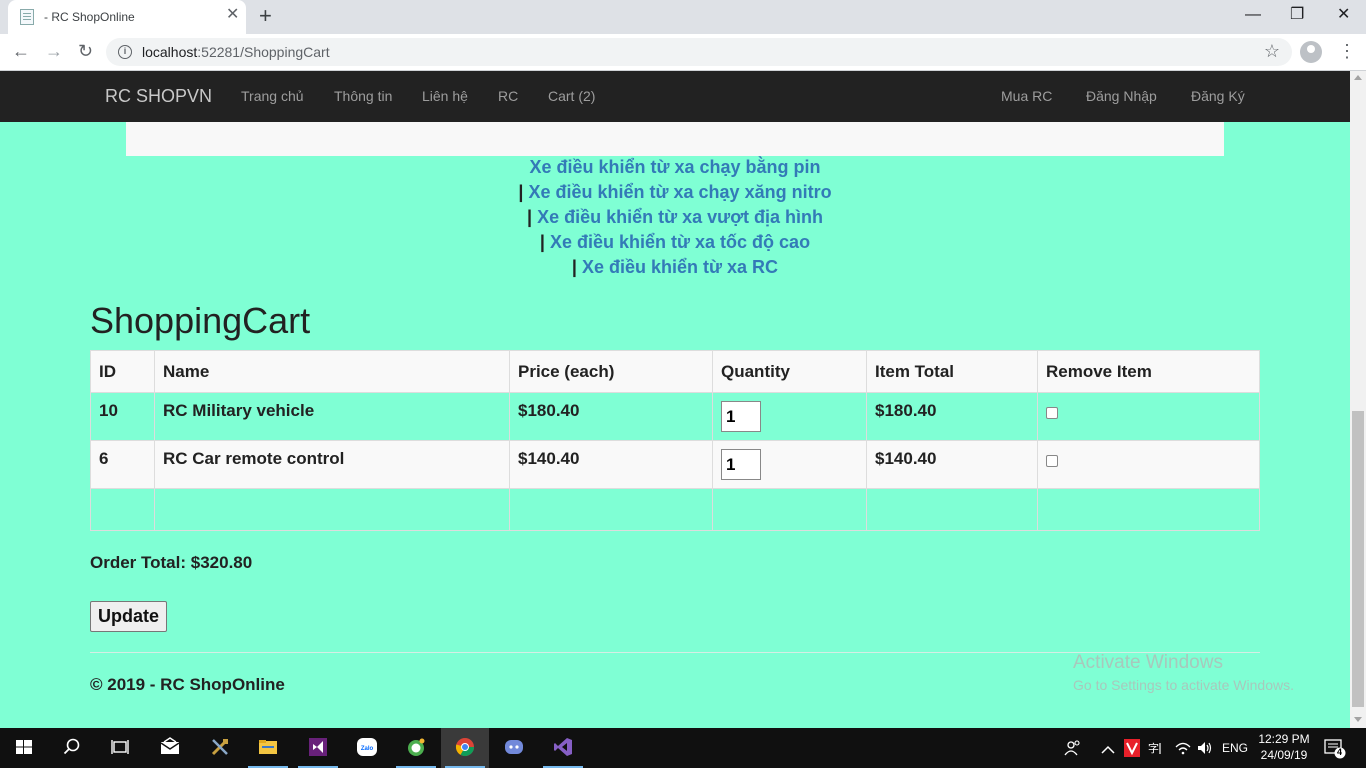 Image resolution: width=1366 pixels, height=768 pixels. I want to click on notification-center-icon: 4, so click(1335, 751).